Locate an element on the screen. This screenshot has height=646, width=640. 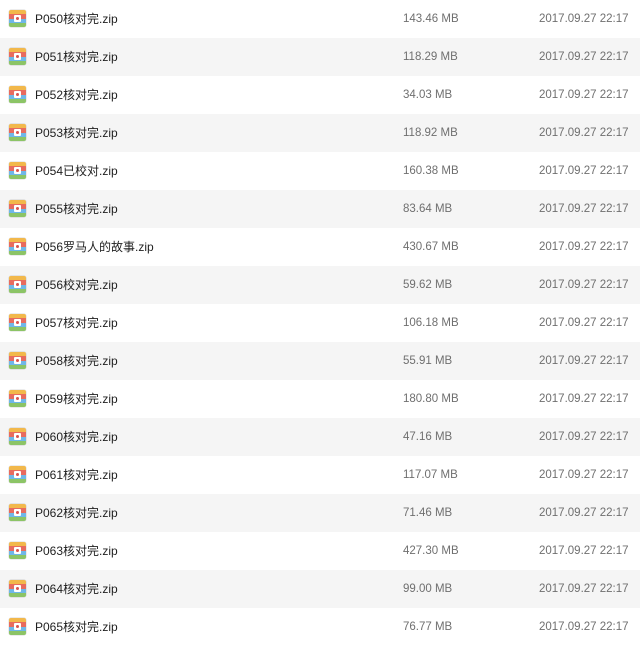
file-name: P056校对完.zip is located at coordinates (76, 285).